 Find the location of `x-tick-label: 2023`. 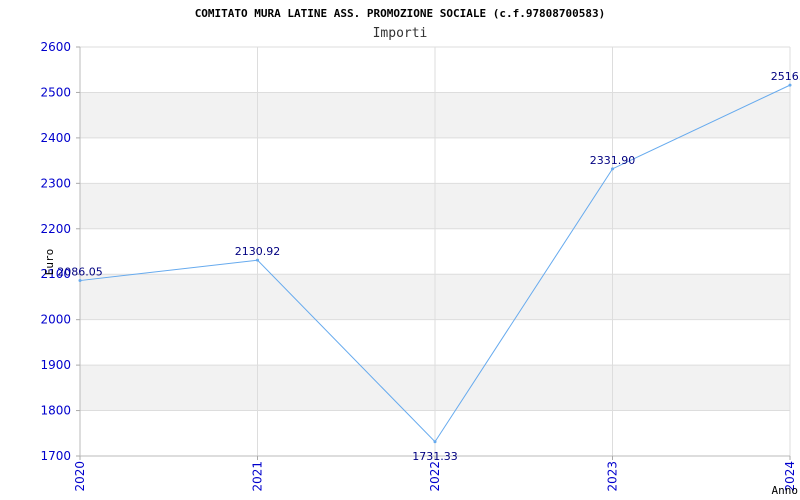

x-tick-label: 2023 is located at coordinates (613, 476).